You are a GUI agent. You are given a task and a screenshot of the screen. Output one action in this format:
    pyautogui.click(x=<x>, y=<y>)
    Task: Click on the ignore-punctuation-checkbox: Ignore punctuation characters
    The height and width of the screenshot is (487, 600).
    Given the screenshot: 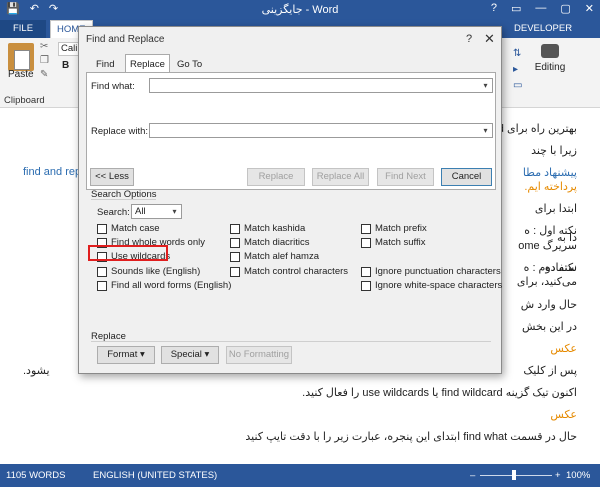 What is the action you would take?
    pyautogui.click(x=431, y=271)
    